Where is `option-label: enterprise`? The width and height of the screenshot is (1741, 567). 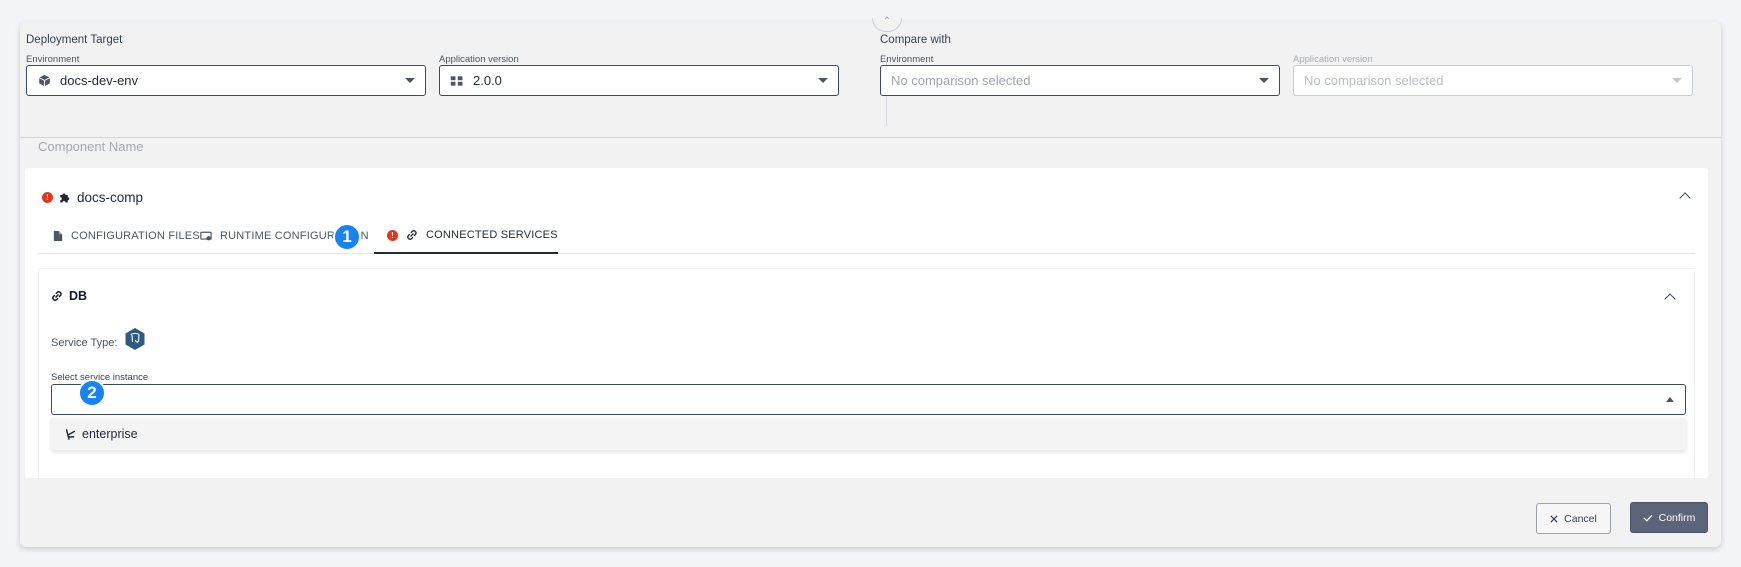 option-label: enterprise is located at coordinates (110, 434).